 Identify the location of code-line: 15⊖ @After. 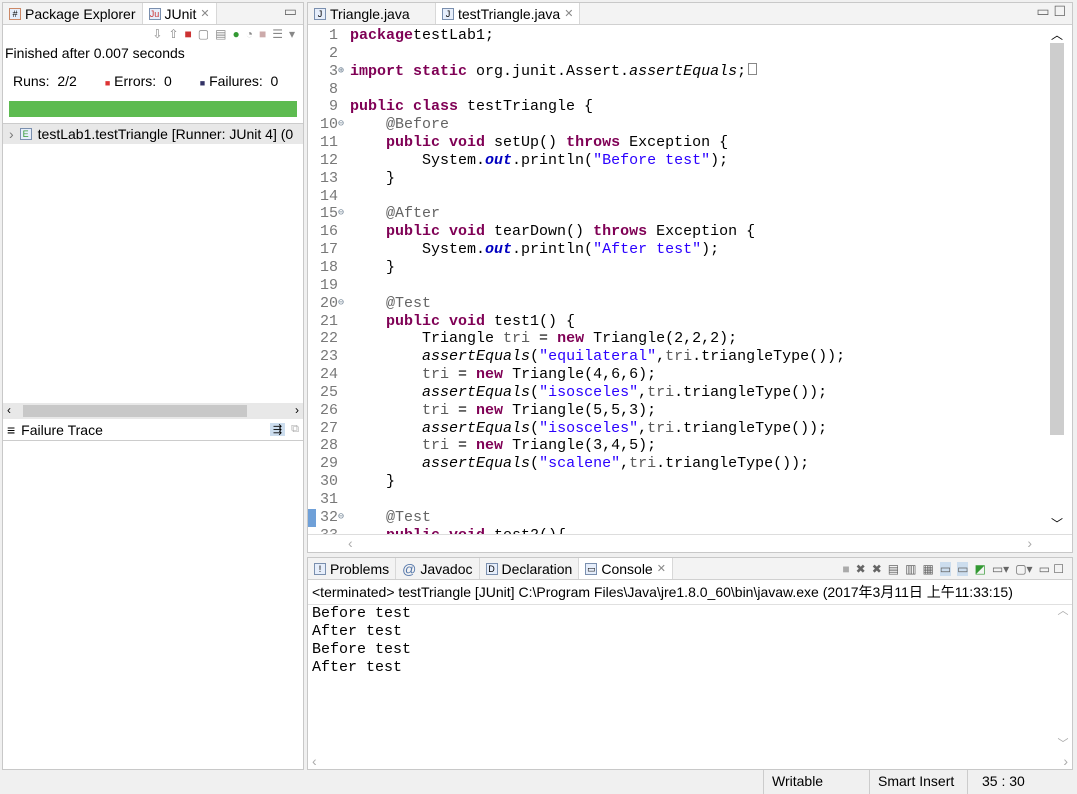
(674, 214).